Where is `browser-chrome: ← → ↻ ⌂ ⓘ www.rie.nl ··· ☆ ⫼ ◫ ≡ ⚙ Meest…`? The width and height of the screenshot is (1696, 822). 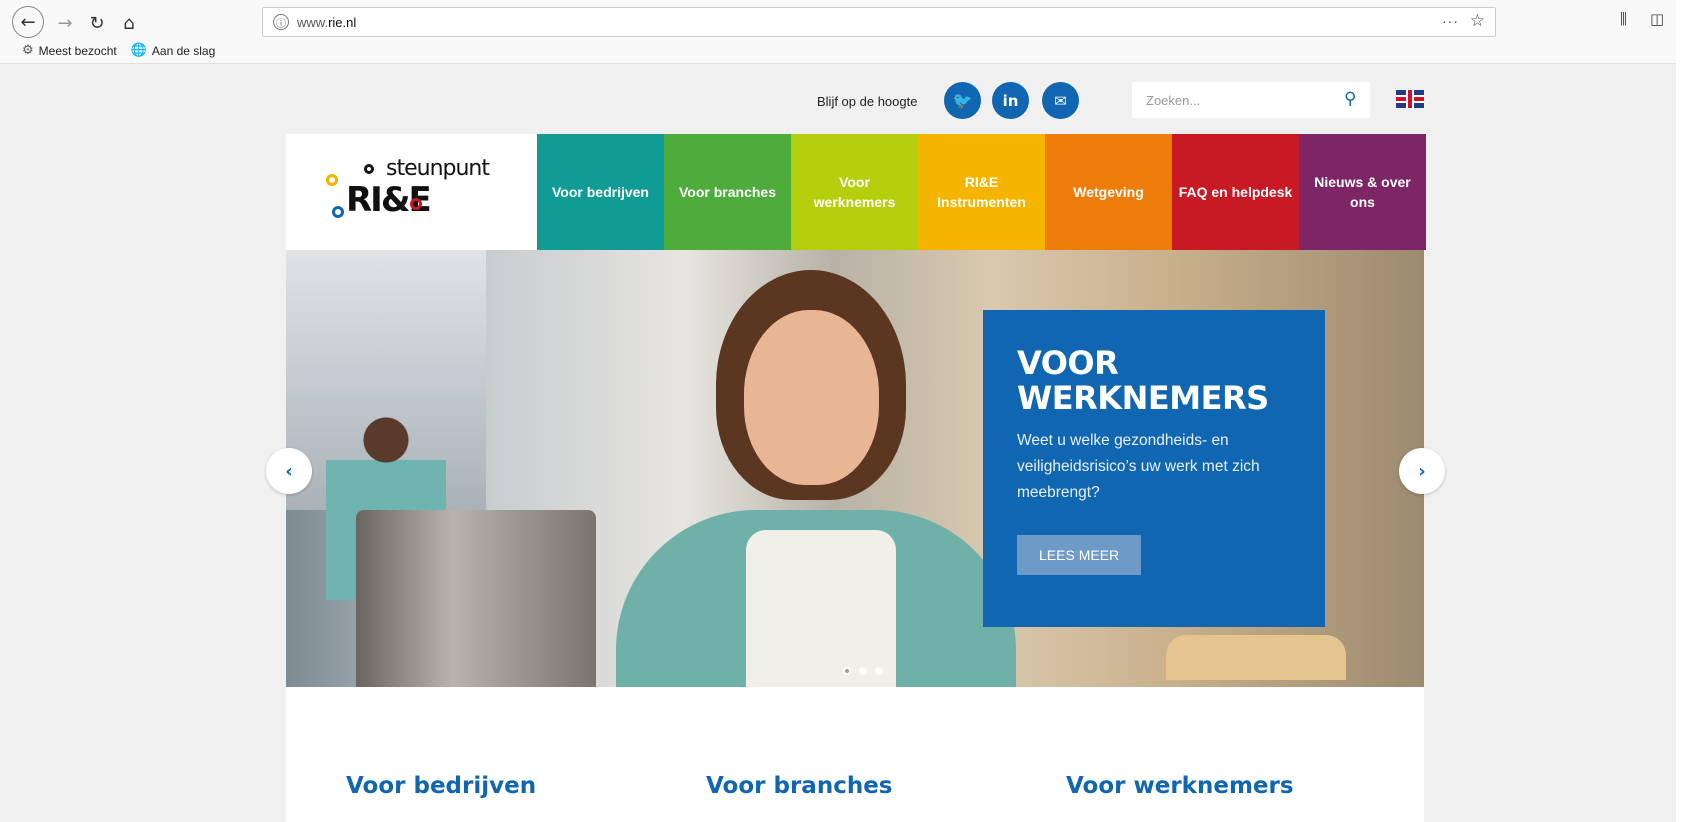 browser-chrome: ← → ↻ ⌂ ⓘ www.rie.nl ··· ☆ ⫼ ◫ ≡ ⚙ Meest… is located at coordinates (848, 32).